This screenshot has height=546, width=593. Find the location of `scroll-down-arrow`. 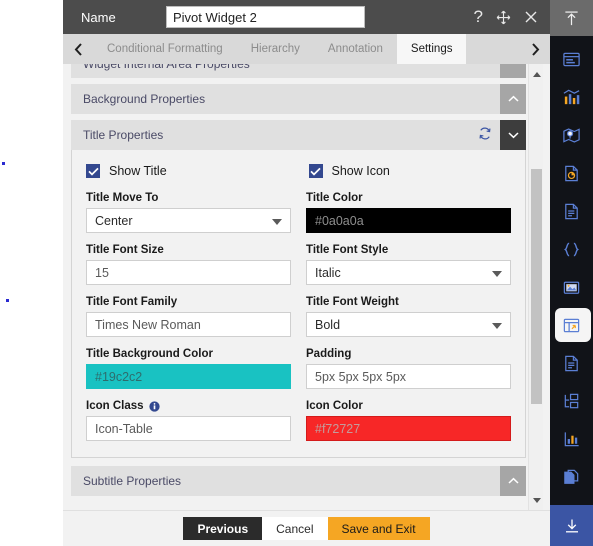

scroll-down-arrow is located at coordinates (536, 500).